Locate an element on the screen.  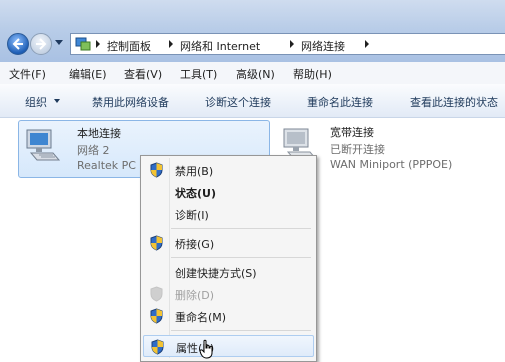
menu-item-delete: 删除(D) is located at coordinates (228, 294).